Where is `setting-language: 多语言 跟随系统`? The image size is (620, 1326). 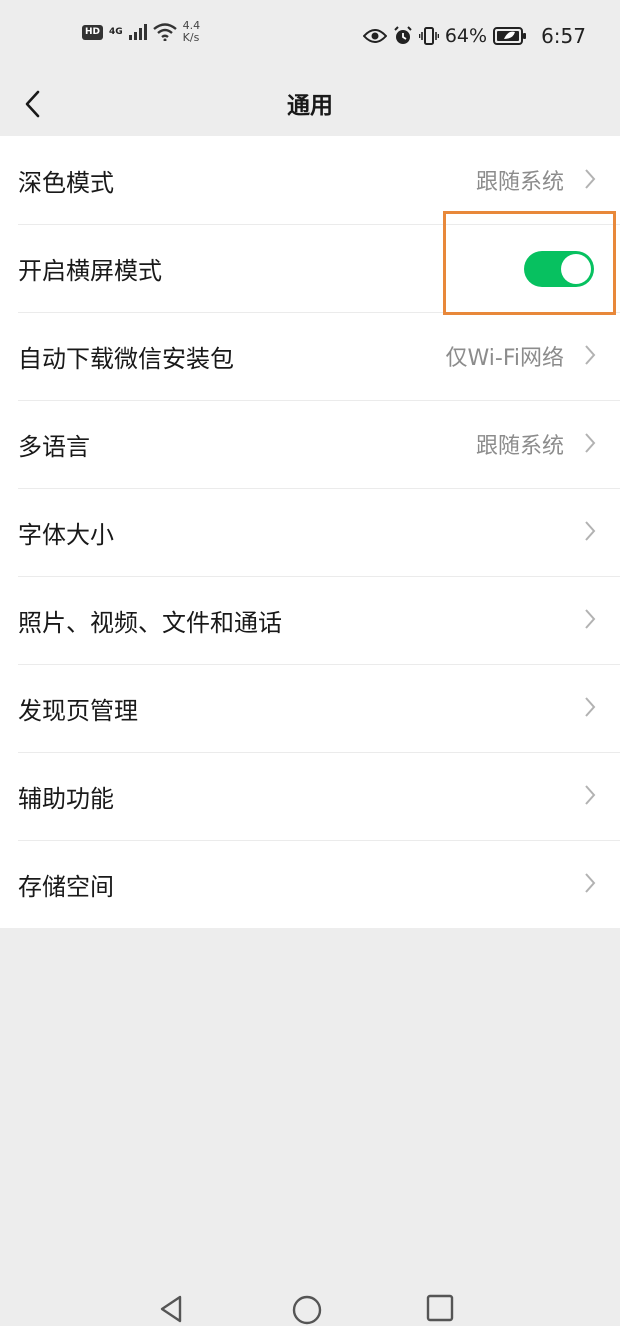 setting-language: 多语言 跟随系统 is located at coordinates (310, 444).